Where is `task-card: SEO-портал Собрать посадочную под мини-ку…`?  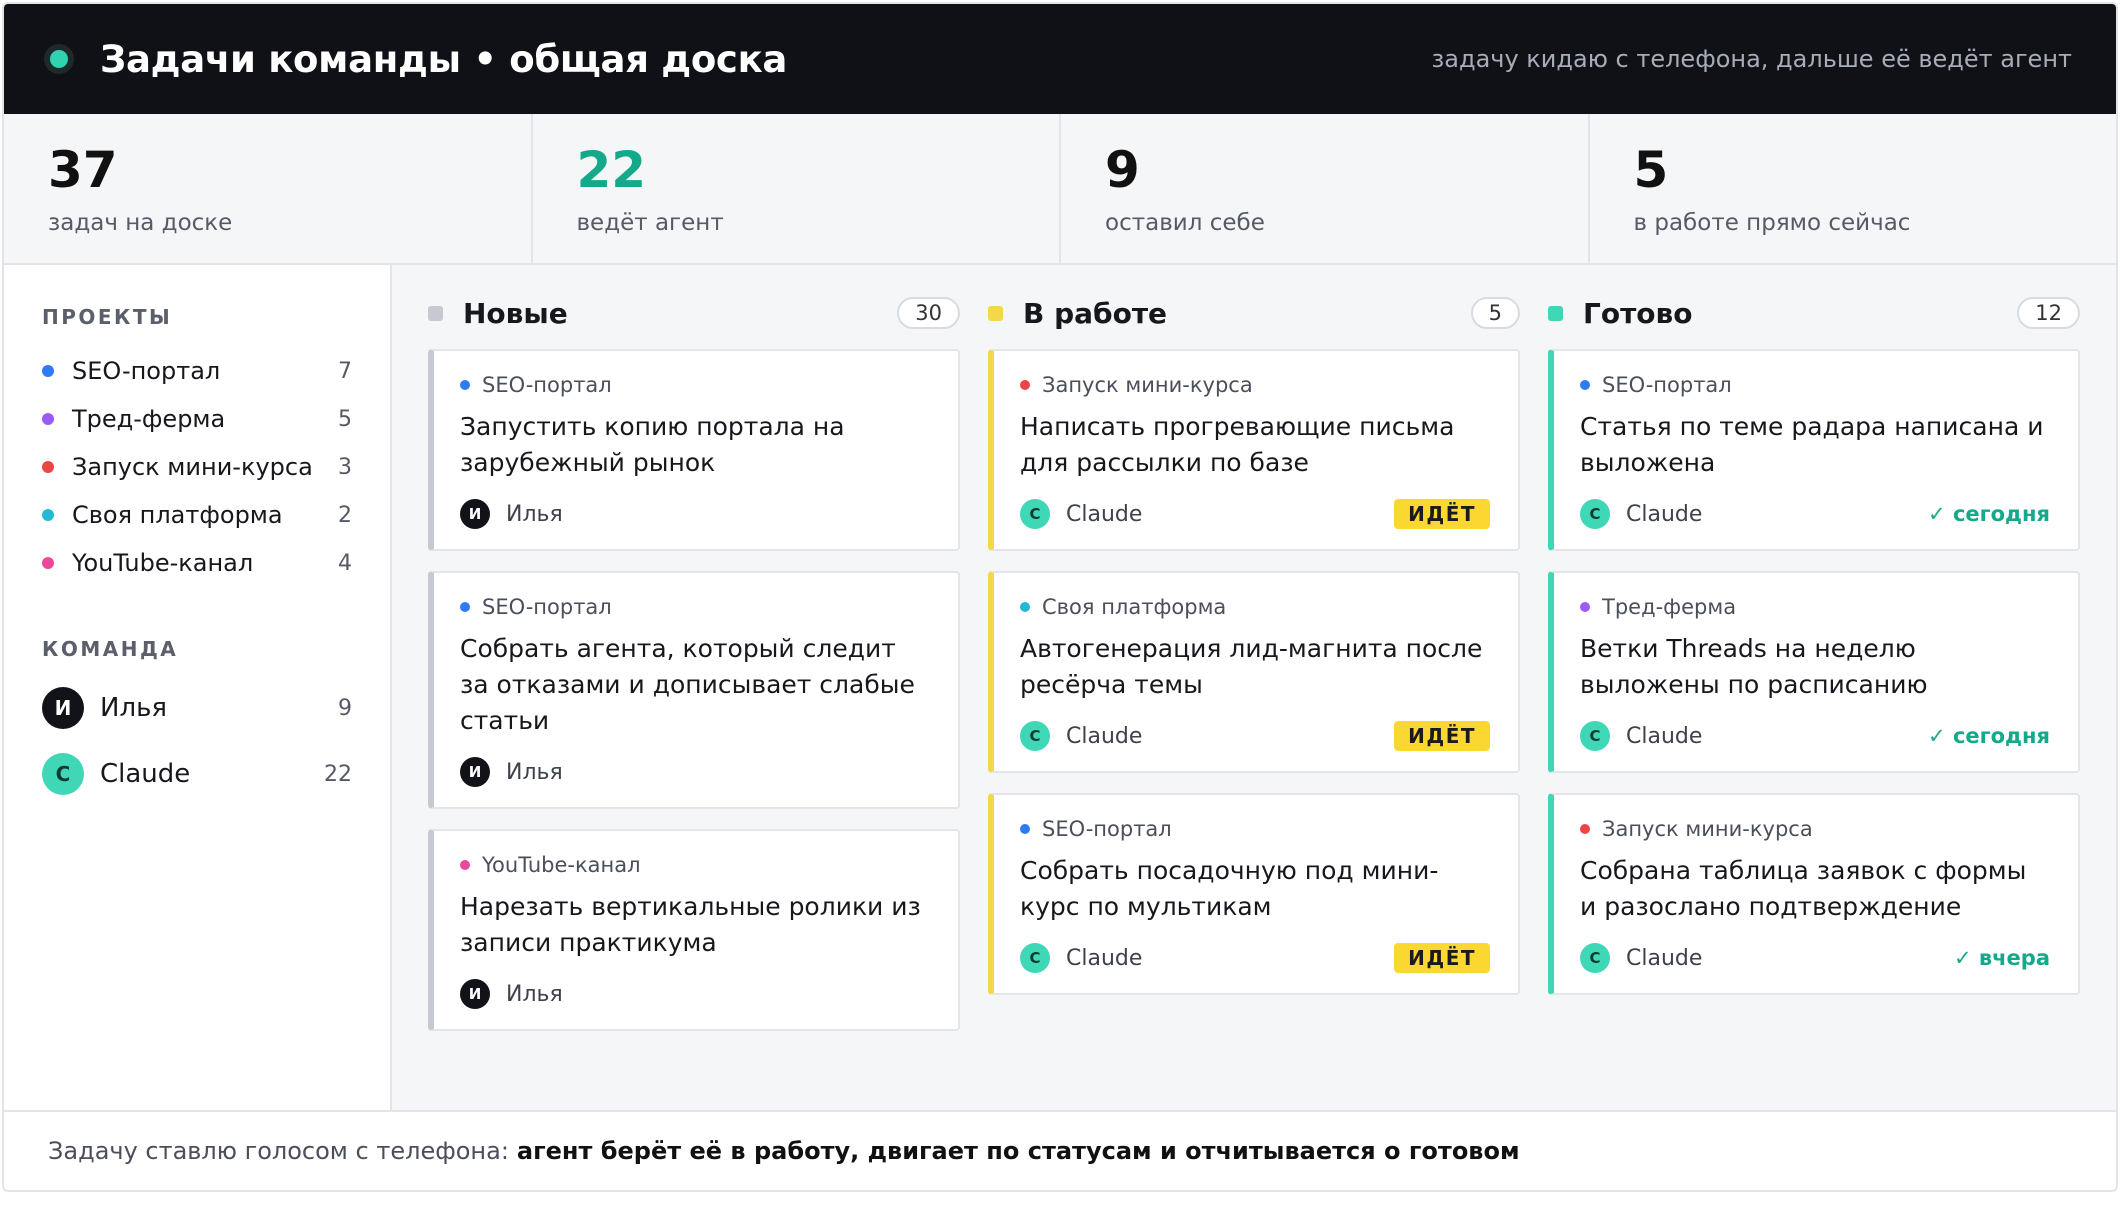 task-card: SEO-портал Собрать посадочную под мини-ку… is located at coordinates (1254, 894).